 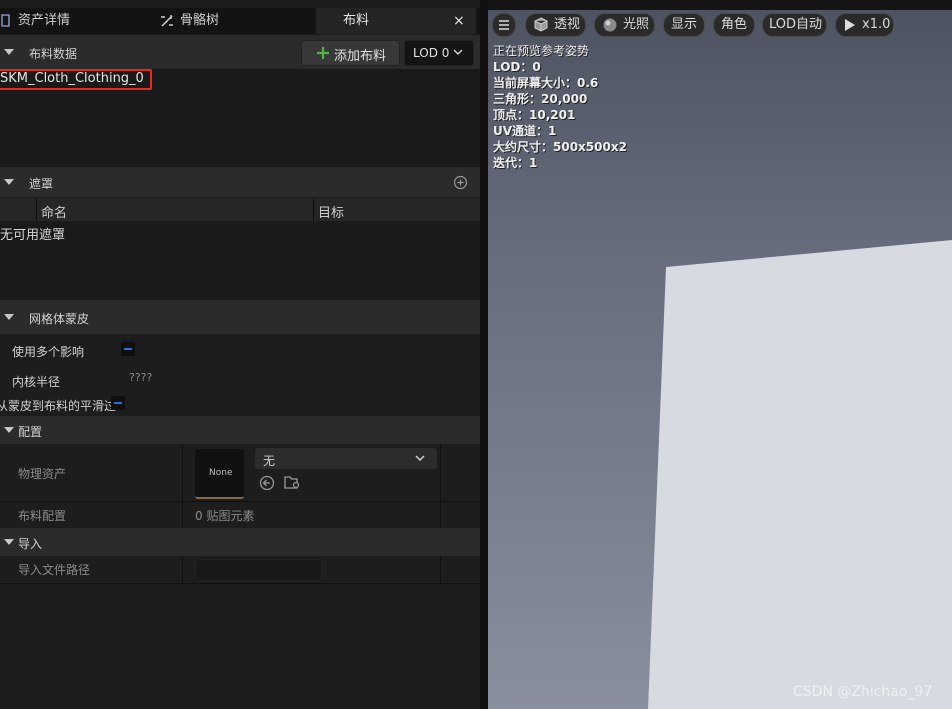 What do you see at coordinates (269, 461) in the screenshot?
I see `physics-asset-value: 无` at bounding box center [269, 461].